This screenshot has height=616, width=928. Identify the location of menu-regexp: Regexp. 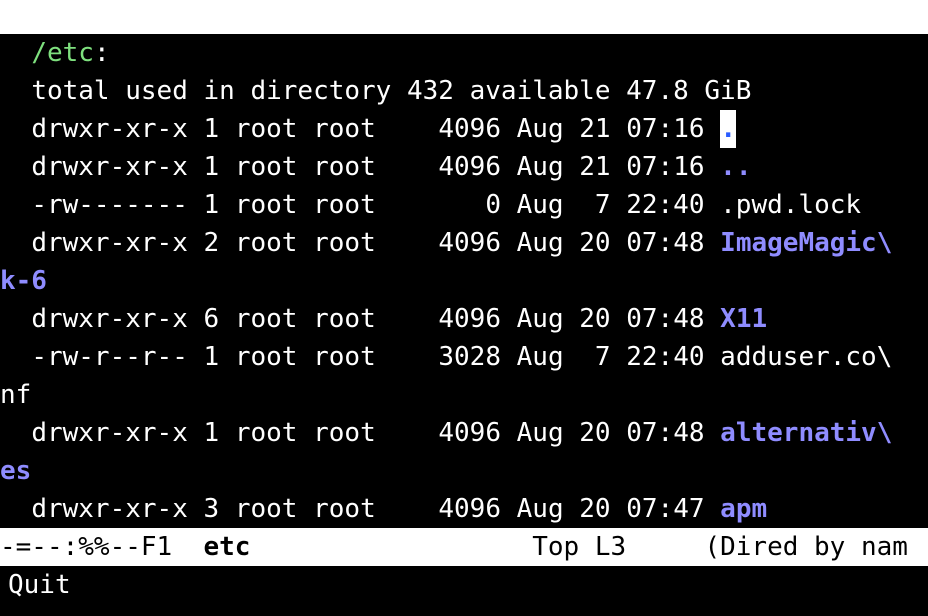
(825, 51).